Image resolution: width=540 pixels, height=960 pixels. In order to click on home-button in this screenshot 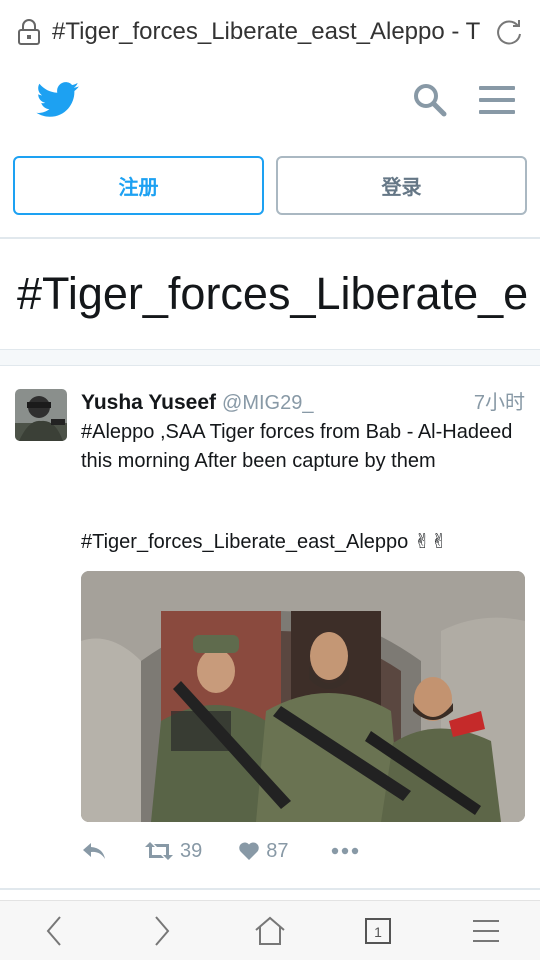, I will do `click(270, 931)`.